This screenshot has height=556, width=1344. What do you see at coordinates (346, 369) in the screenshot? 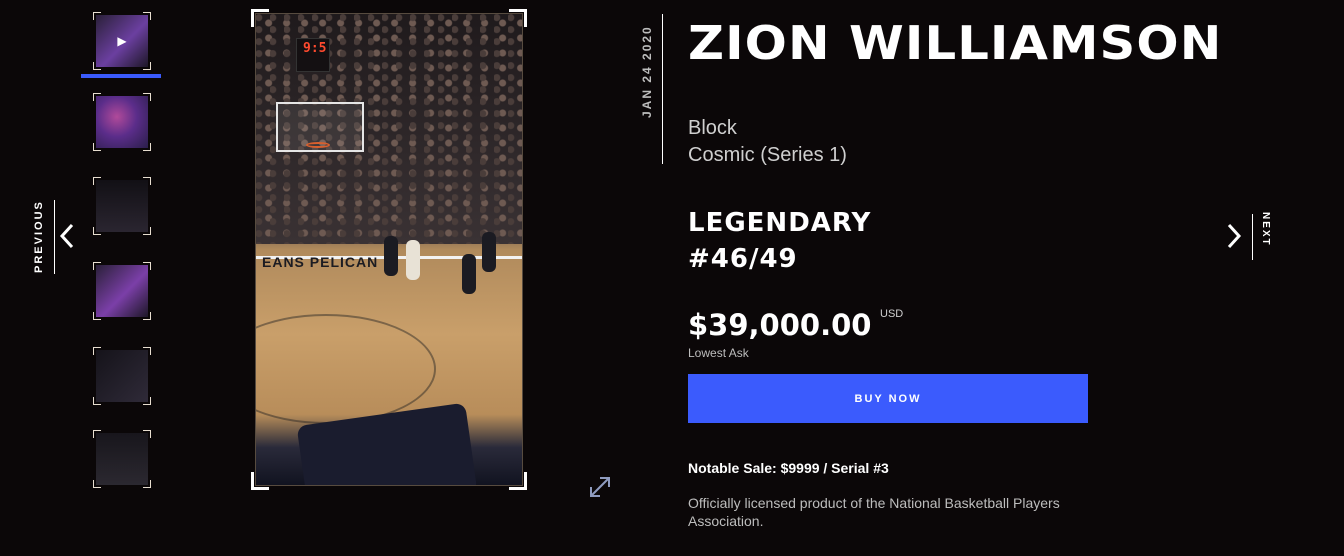
I see `court-arc` at bounding box center [346, 369].